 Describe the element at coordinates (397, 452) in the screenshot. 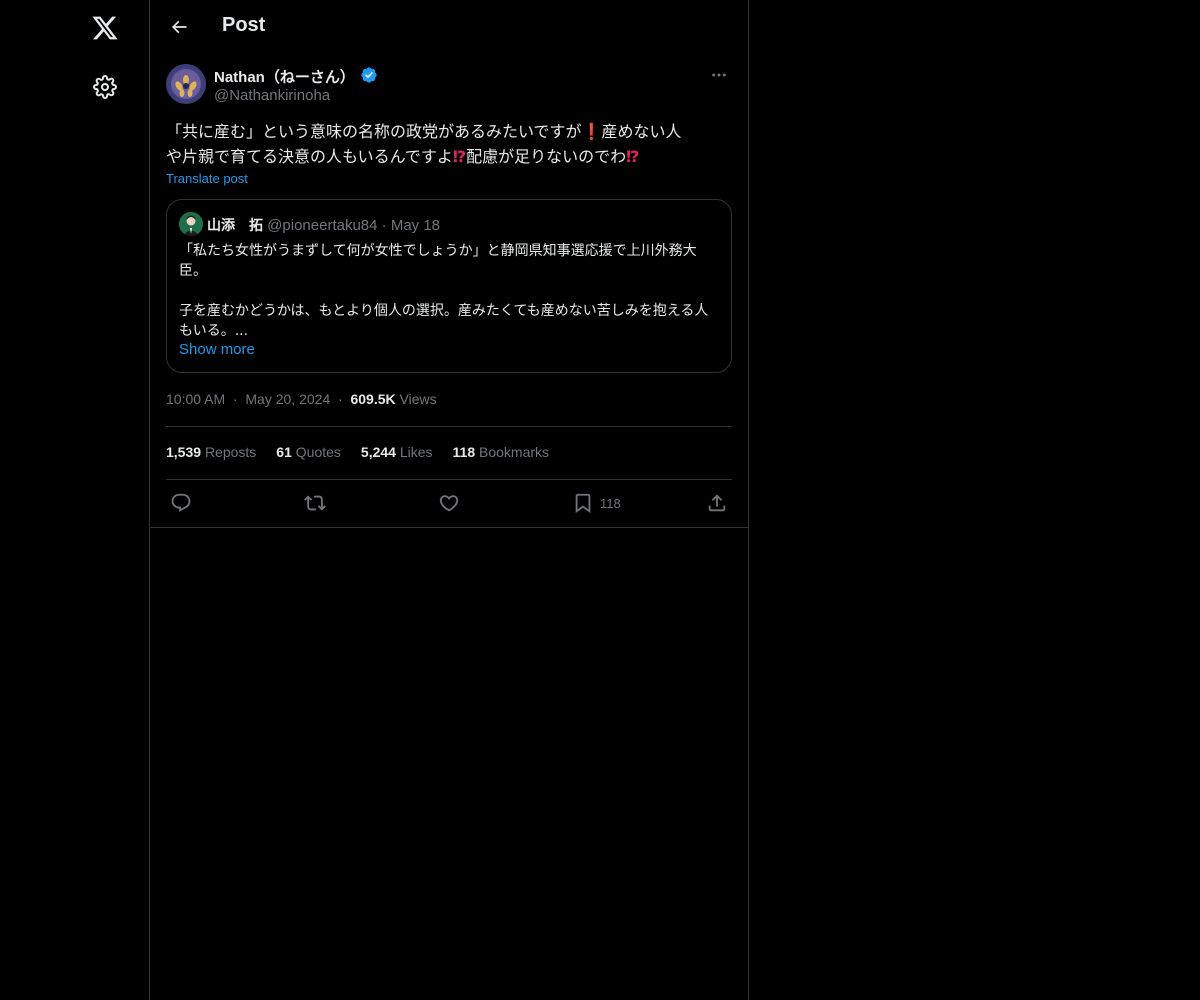

I see `likes-stat: 5,244 Likes` at that location.